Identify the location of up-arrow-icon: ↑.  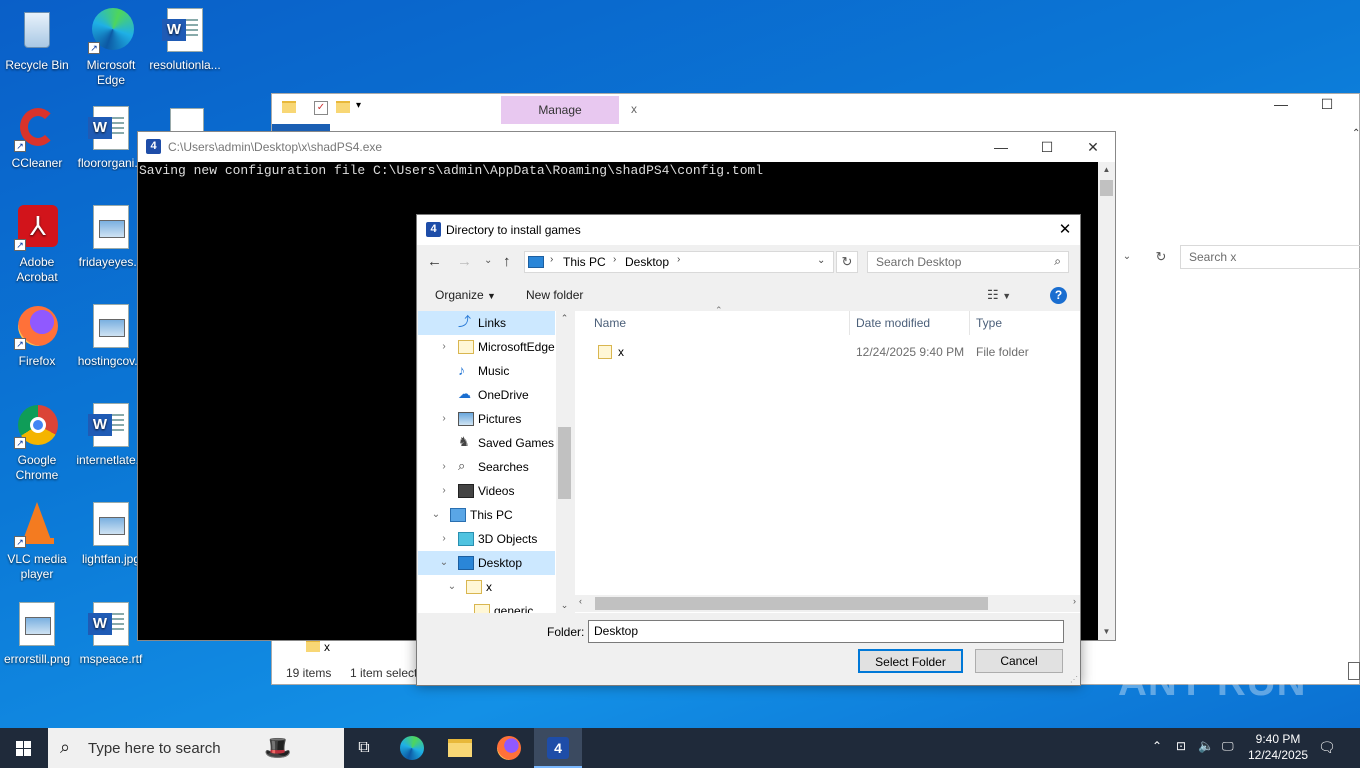
(507, 261).